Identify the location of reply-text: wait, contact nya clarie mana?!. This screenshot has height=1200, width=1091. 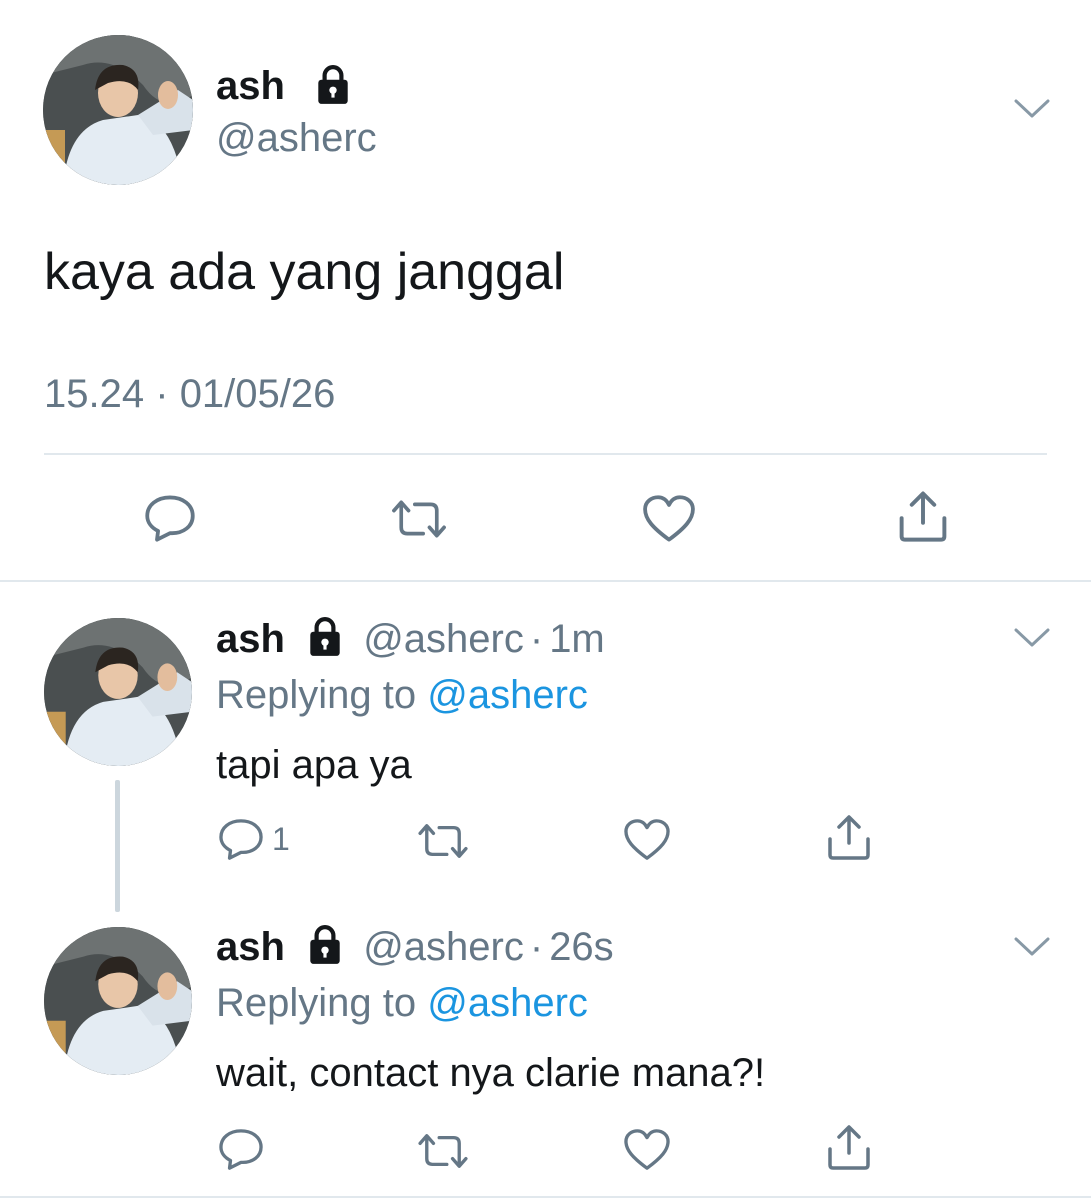
(491, 1073).